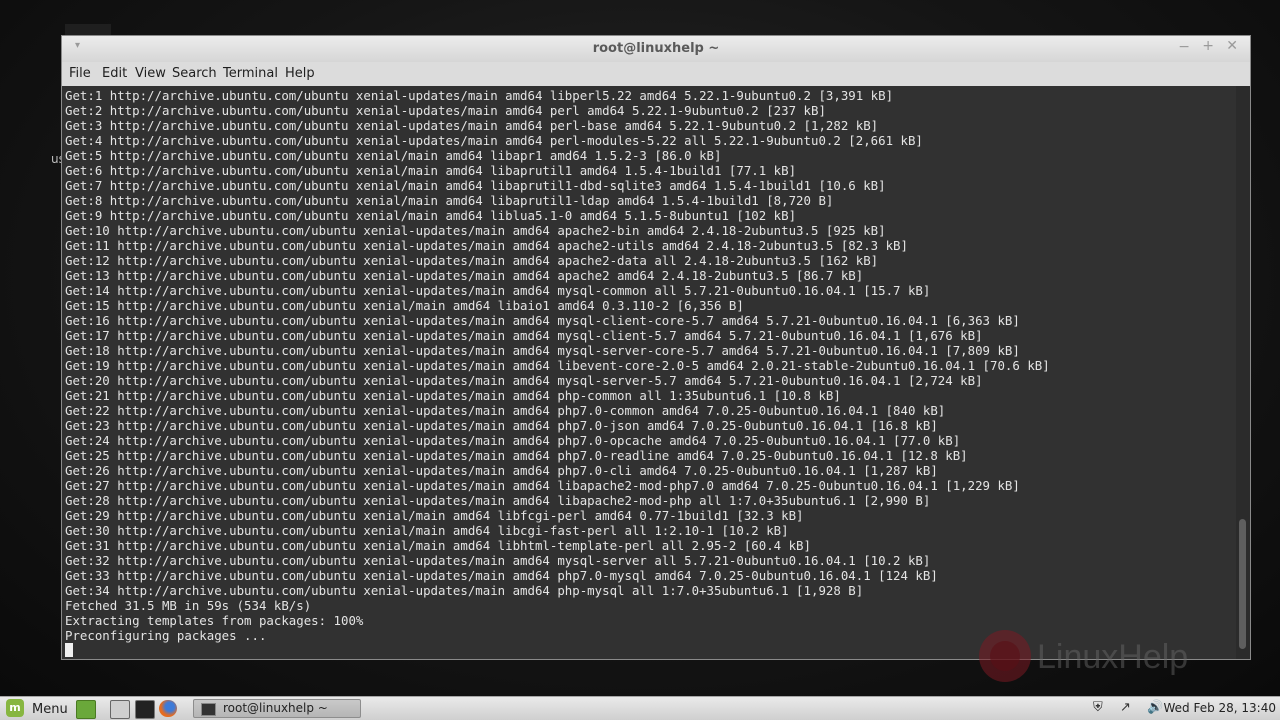 The height and width of the screenshot is (720, 1280). What do you see at coordinates (1232, 46) in the screenshot?
I see `close-button: ✕` at bounding box center [1232, 46].